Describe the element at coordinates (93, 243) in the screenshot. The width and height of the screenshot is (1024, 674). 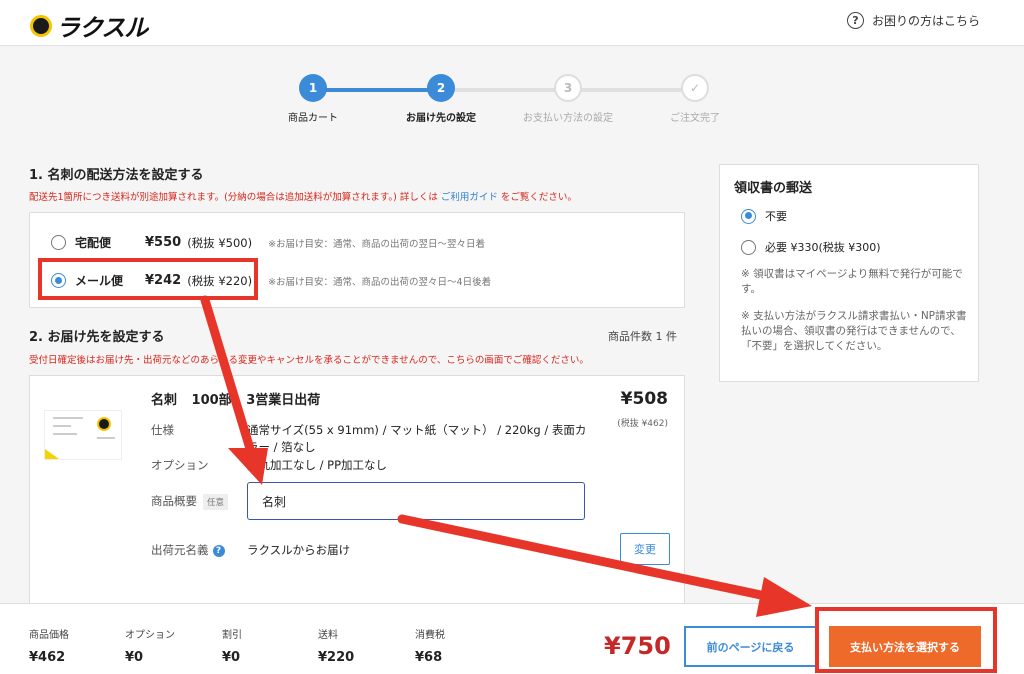
I see `option-name: 宅配便` at that location.